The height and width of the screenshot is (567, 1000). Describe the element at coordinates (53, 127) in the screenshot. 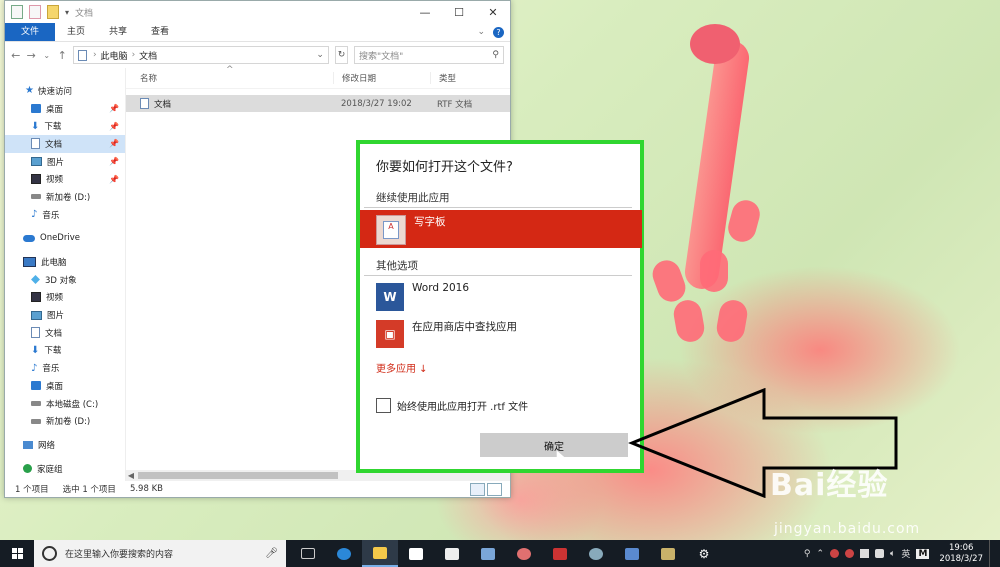

I see `sidebar-item-label: 下载` at that location.